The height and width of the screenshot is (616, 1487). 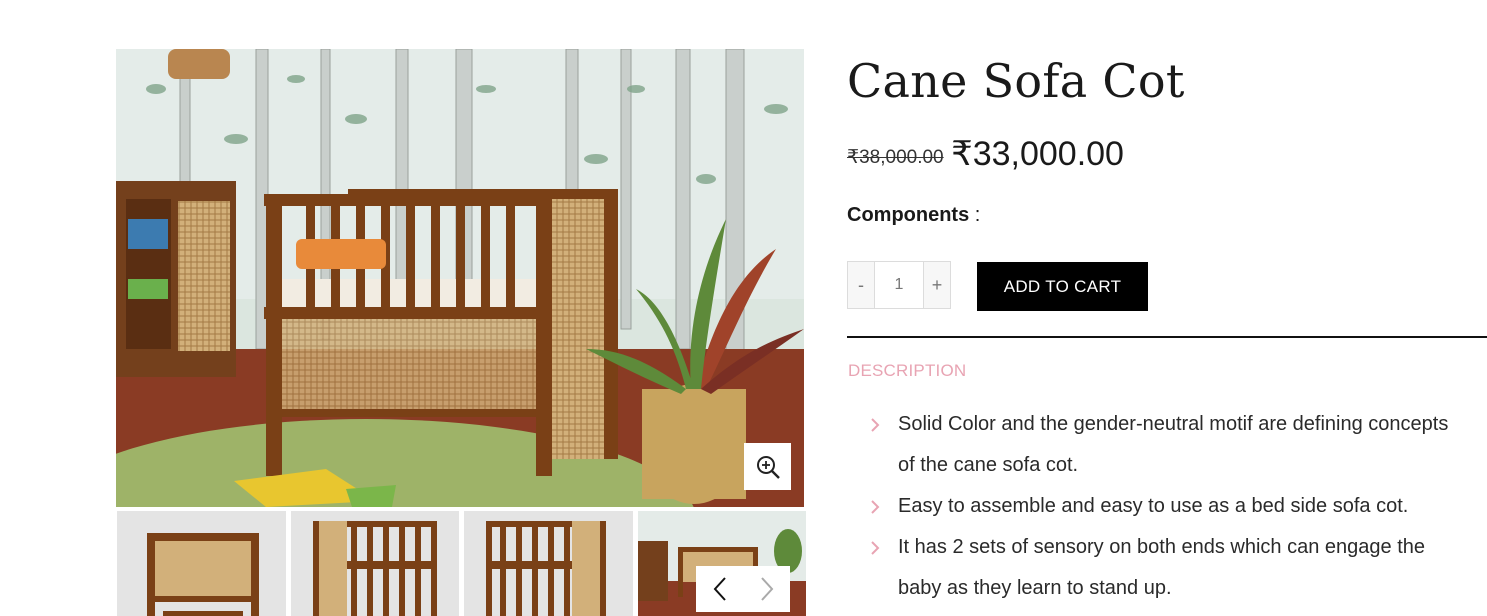 I want to click on list-item-text-continued: of the cane sofa cot., so click(x=988, y=465).